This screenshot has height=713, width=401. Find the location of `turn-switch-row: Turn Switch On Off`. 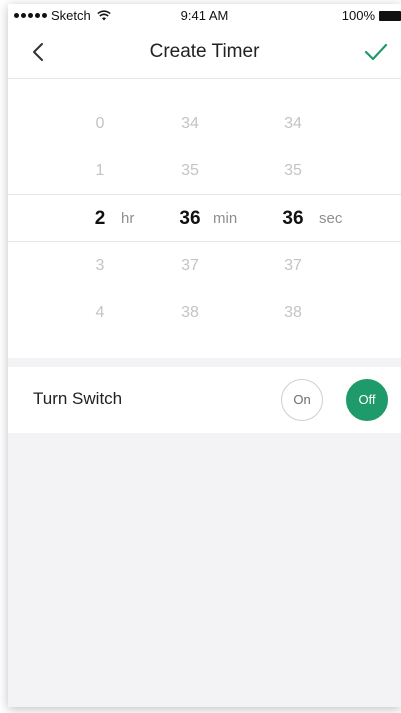

turn-switch-row: Turn Switch On Off is located at coordinates (204, 400).